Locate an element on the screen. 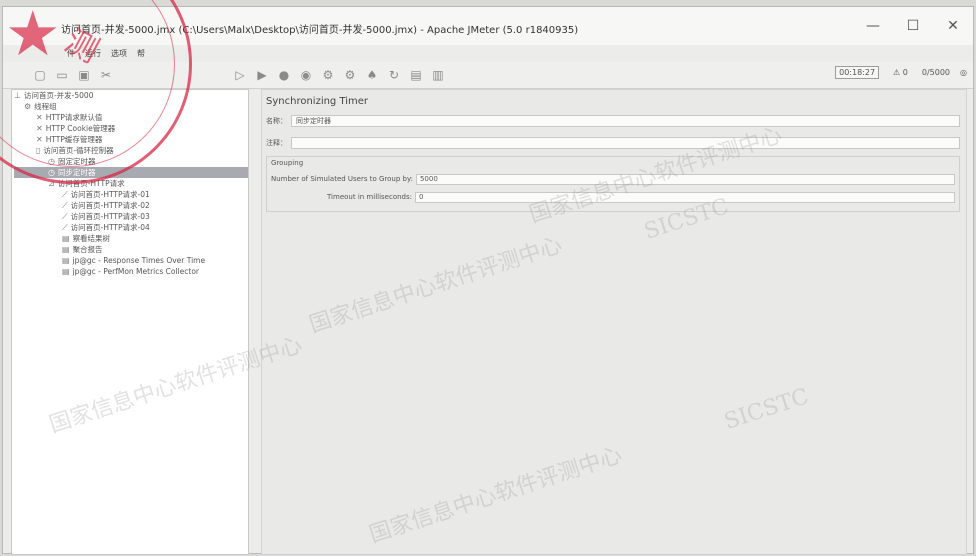  elapsed-timer: 00:18:27 is located at coordinates (857, 72).